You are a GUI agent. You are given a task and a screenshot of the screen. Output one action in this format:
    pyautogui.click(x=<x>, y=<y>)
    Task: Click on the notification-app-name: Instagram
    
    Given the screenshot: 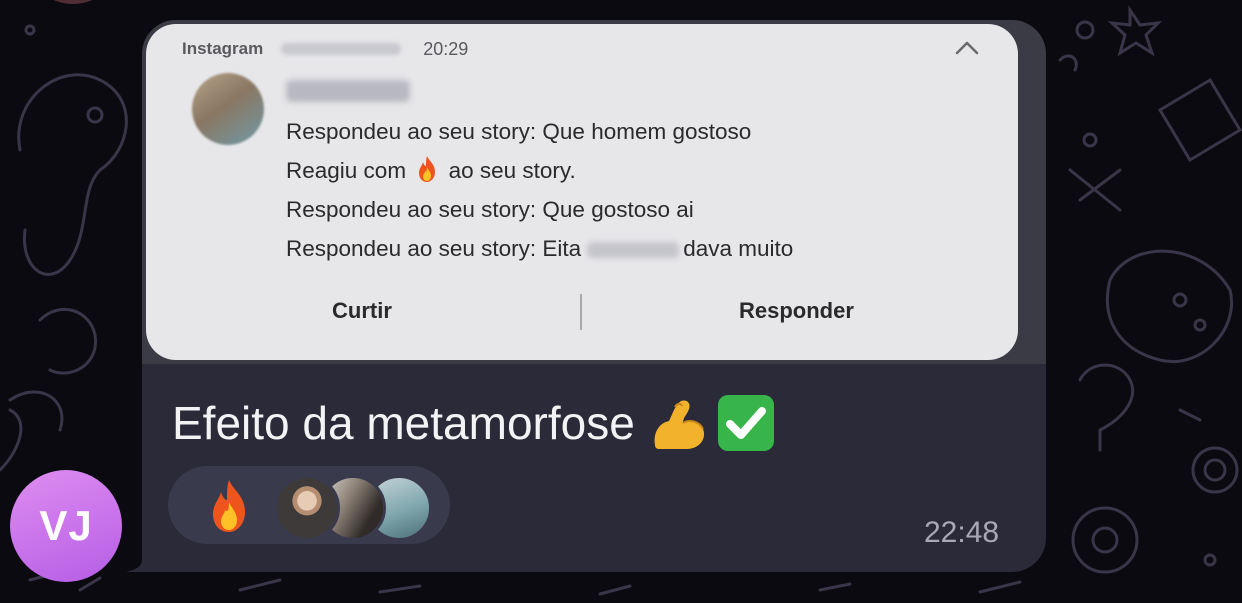 What is the action you would take?
    pyautogui.click(x=223, y=48)
    